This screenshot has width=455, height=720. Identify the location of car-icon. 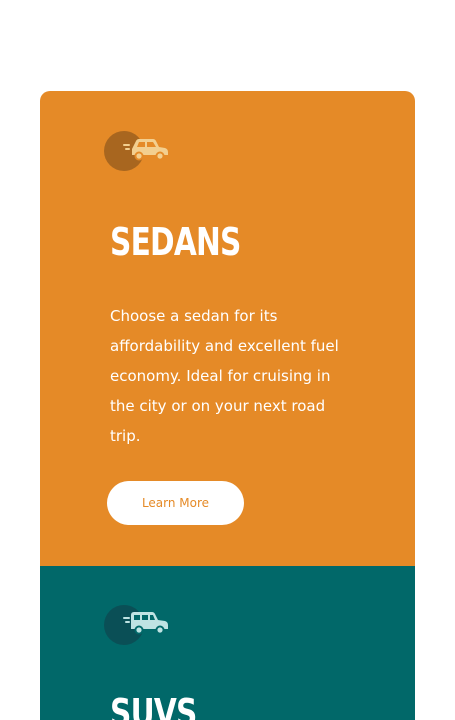
(137, 151).